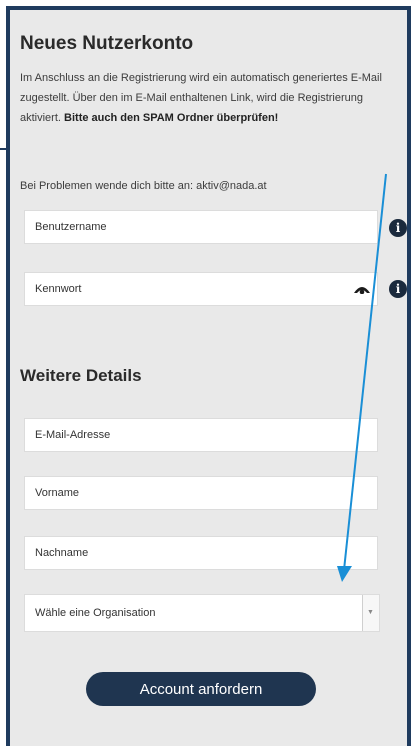 Image resolution: width=419 pixels, height=746 pixels. I want to click on email-field: E-Mail-Adresse, so click(201, 435).